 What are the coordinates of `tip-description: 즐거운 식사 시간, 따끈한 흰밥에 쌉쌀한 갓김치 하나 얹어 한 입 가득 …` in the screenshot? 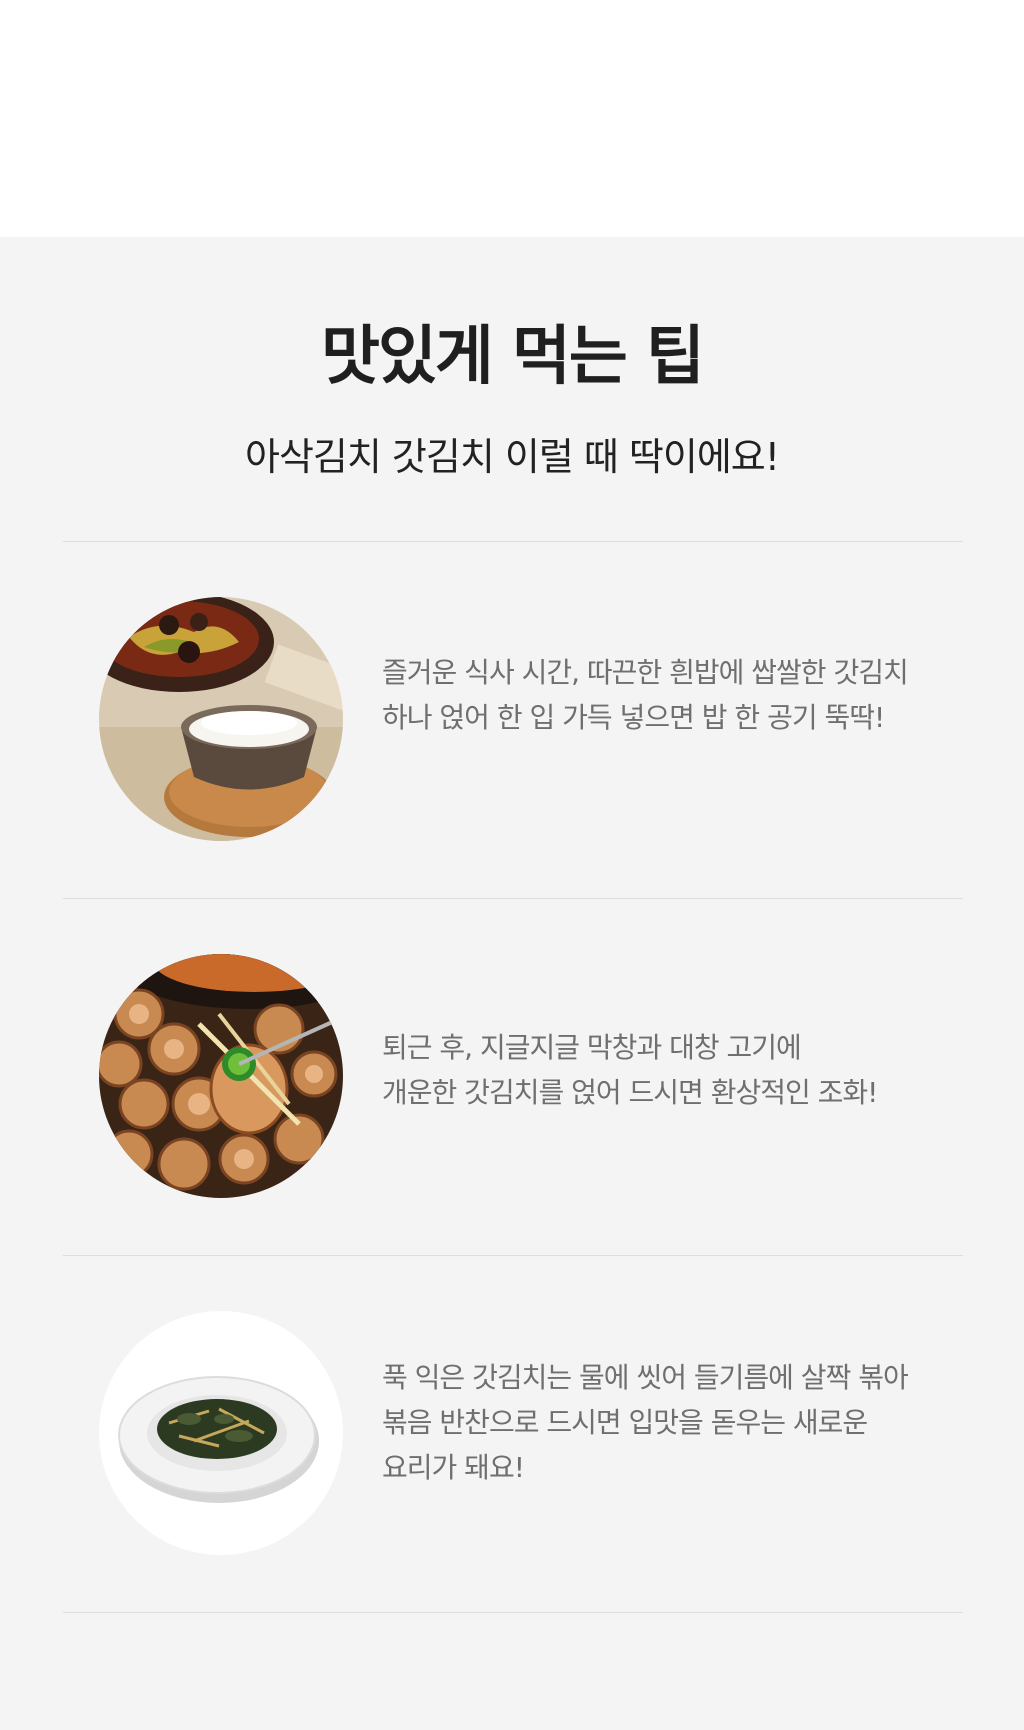 It's located at (662, 695).